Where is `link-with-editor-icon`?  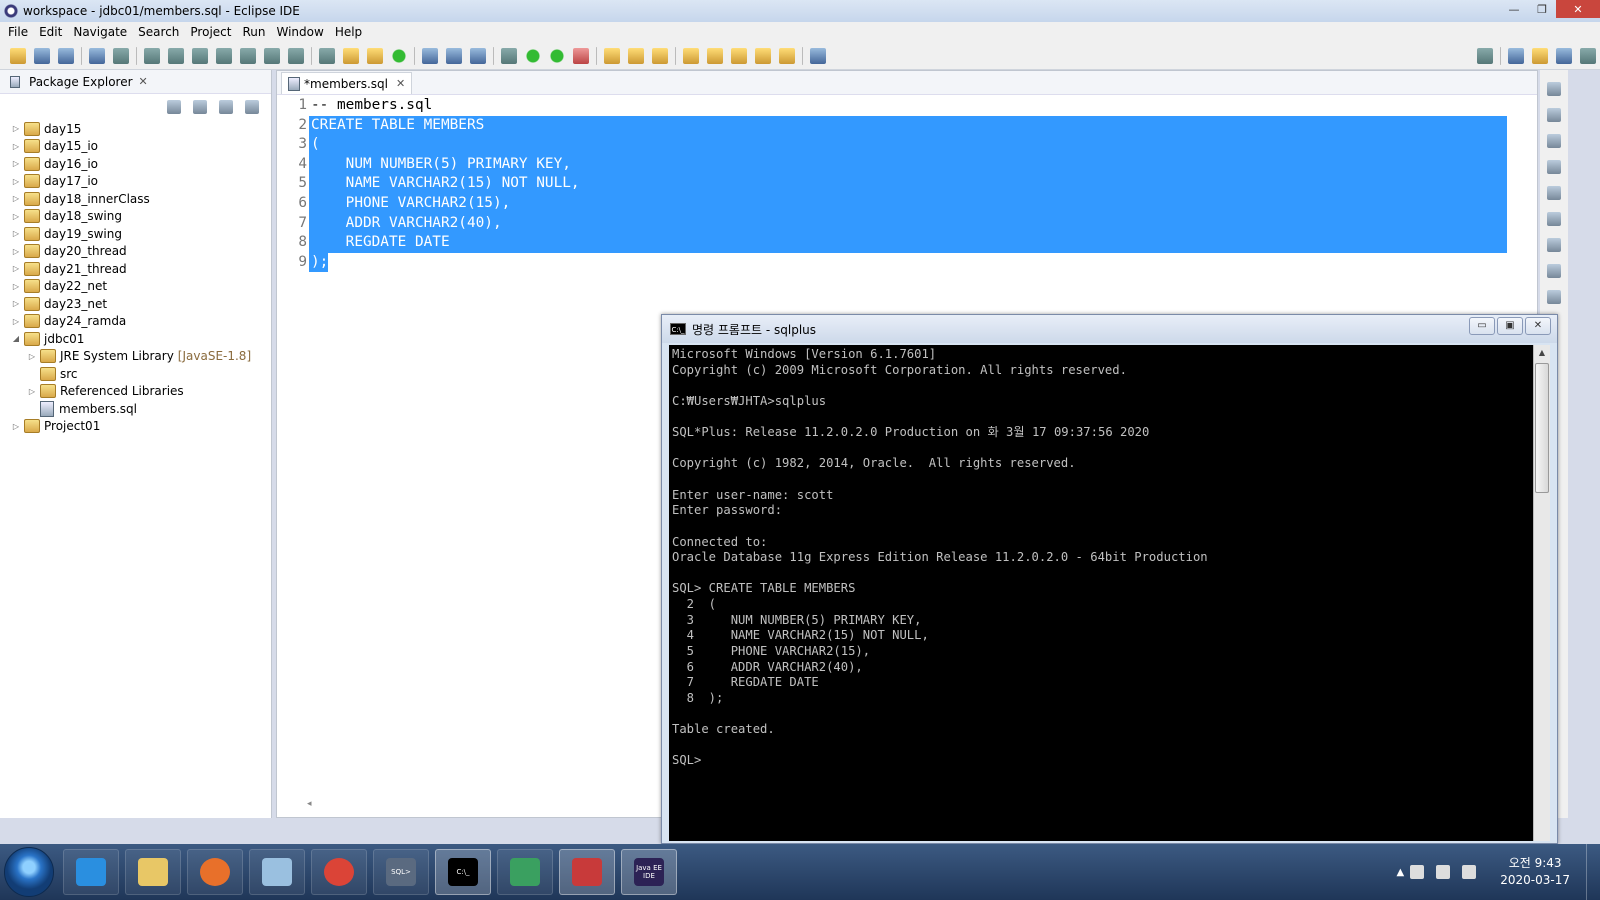
link-with-editor-icon is located at coordinates (200, 107).